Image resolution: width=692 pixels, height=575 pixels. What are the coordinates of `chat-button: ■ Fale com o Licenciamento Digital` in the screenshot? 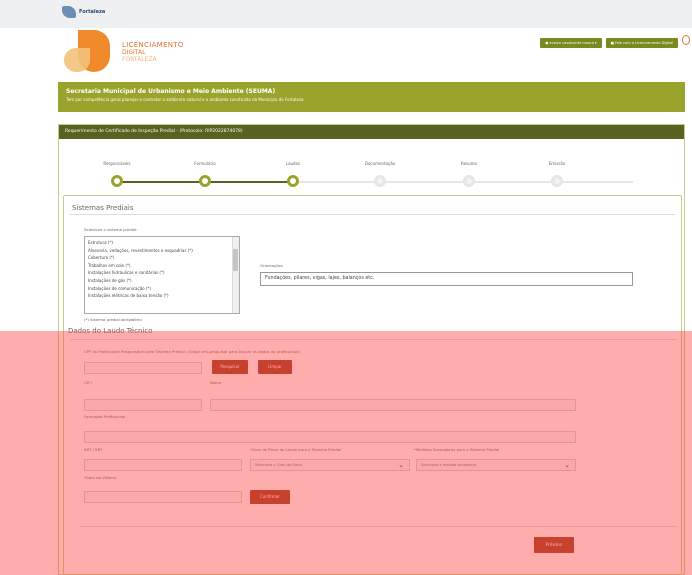 It's located at (641, 43).